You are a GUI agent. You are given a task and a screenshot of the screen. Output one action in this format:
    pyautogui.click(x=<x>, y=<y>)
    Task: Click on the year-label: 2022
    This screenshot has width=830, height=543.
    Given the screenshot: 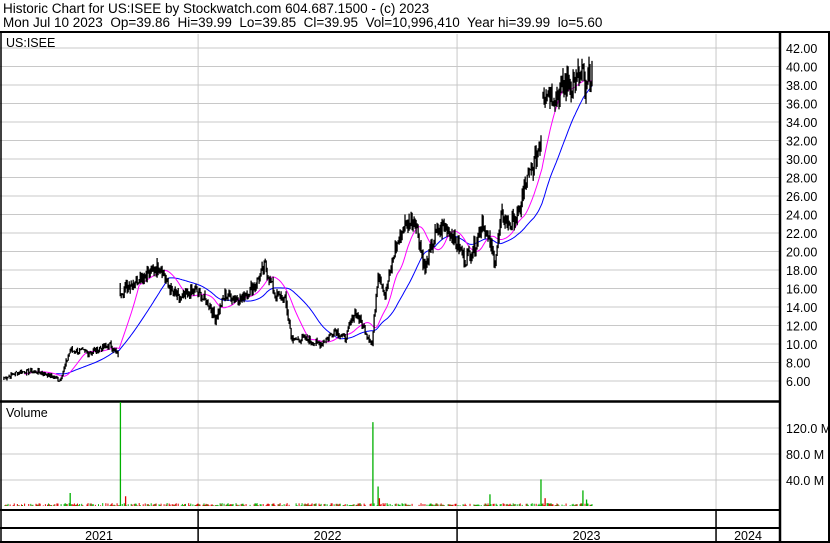 What is the action you would take?
    pyautogui.click(x=328, y=536)
    